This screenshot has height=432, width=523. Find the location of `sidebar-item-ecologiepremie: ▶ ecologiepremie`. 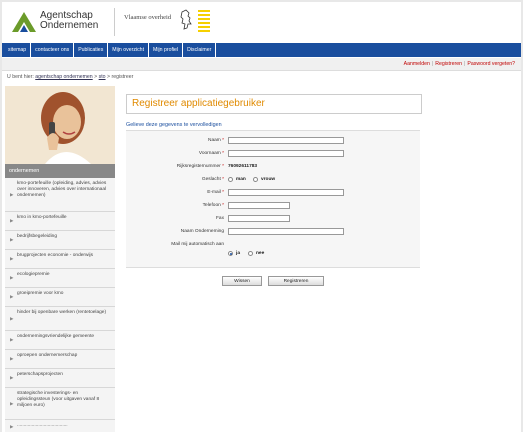

sidebar-item-ecologiepremie: ▶ ecologiepremie is located at coordinates (60, 278).